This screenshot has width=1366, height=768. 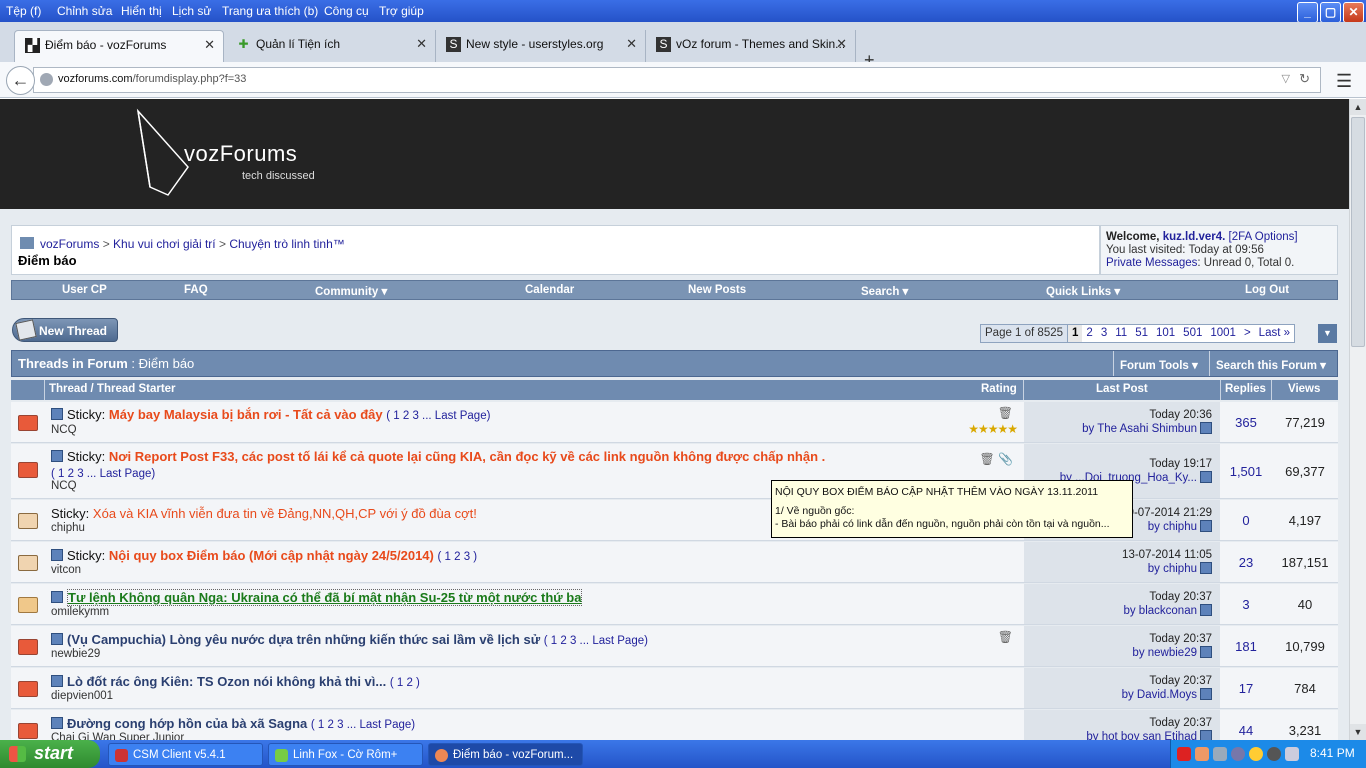 What do you see at coordinates (1267, 290) in the screenshot?
I see `nav-log-out: Log Out` at bounding box center [1267, 290].